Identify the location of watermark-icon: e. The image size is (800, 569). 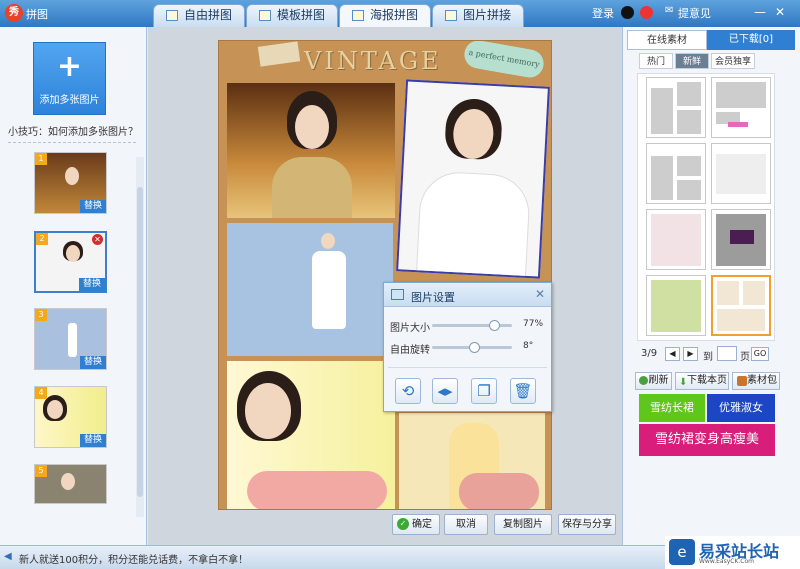
(682, 552).